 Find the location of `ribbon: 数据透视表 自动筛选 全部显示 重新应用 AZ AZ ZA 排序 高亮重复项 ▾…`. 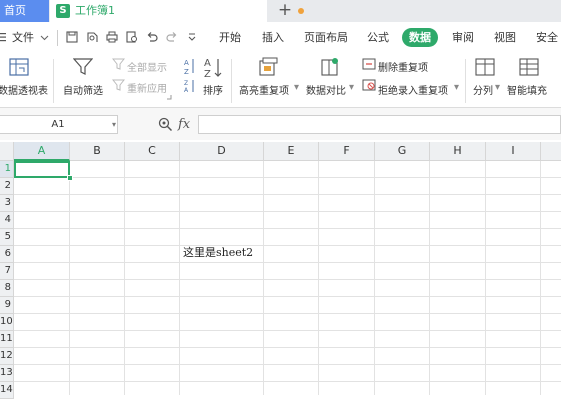

ribbon: 数据透视表 自动筛选 全部显示 重新应用 AZ AZ ZA 排序 高亮重复项 ▾… is located at coordinates (280, 80).